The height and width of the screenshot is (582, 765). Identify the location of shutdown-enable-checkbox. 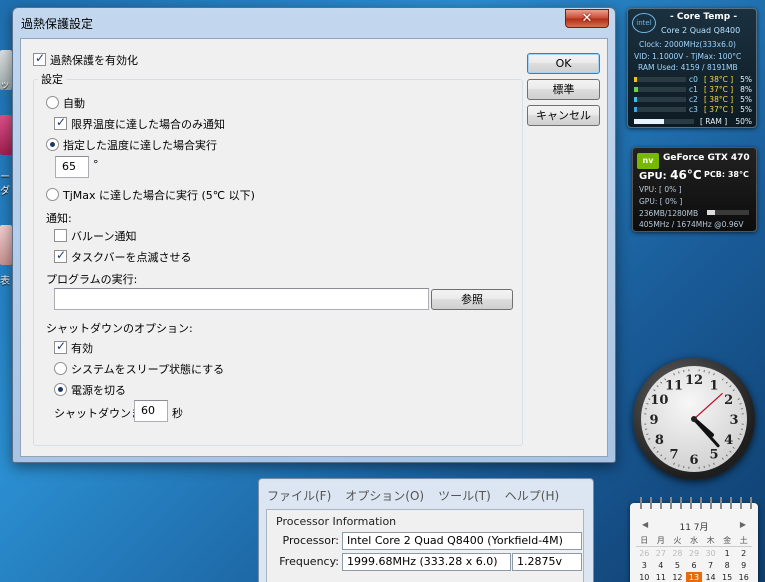
(60, 346).